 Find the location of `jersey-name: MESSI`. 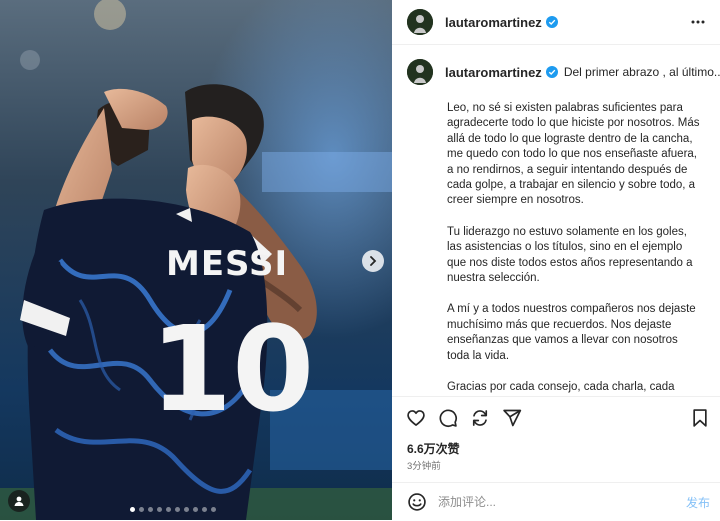

jersey-name: MESSI is located at coordinates (227, 264).